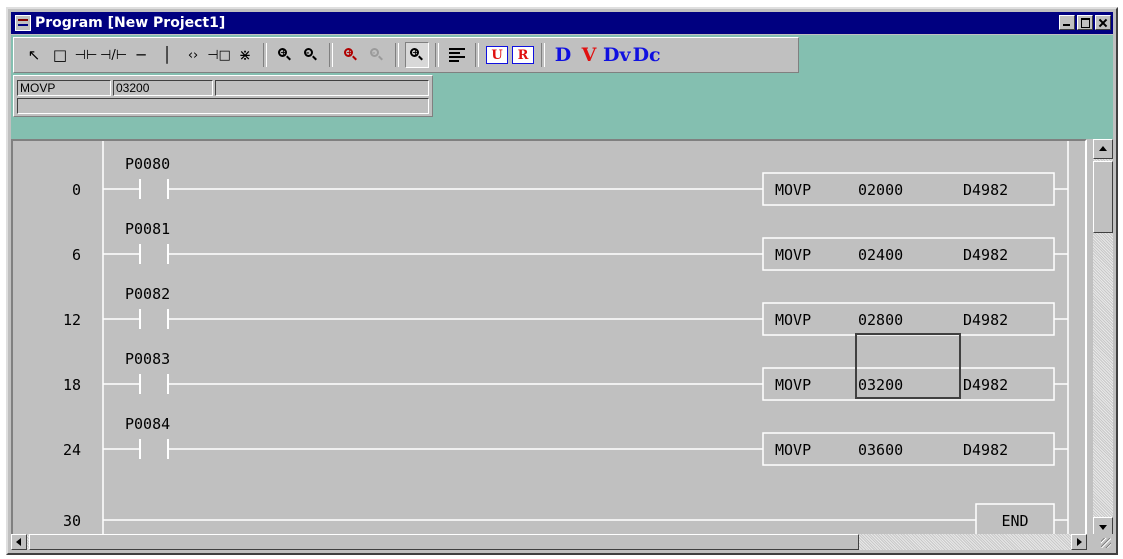 The width and height of the screenshot is (1123, 559). Describe the element at coordinates (113, 55) in the screenshot. I see `nc-contact-icon: ⊣/⊢` at that location.